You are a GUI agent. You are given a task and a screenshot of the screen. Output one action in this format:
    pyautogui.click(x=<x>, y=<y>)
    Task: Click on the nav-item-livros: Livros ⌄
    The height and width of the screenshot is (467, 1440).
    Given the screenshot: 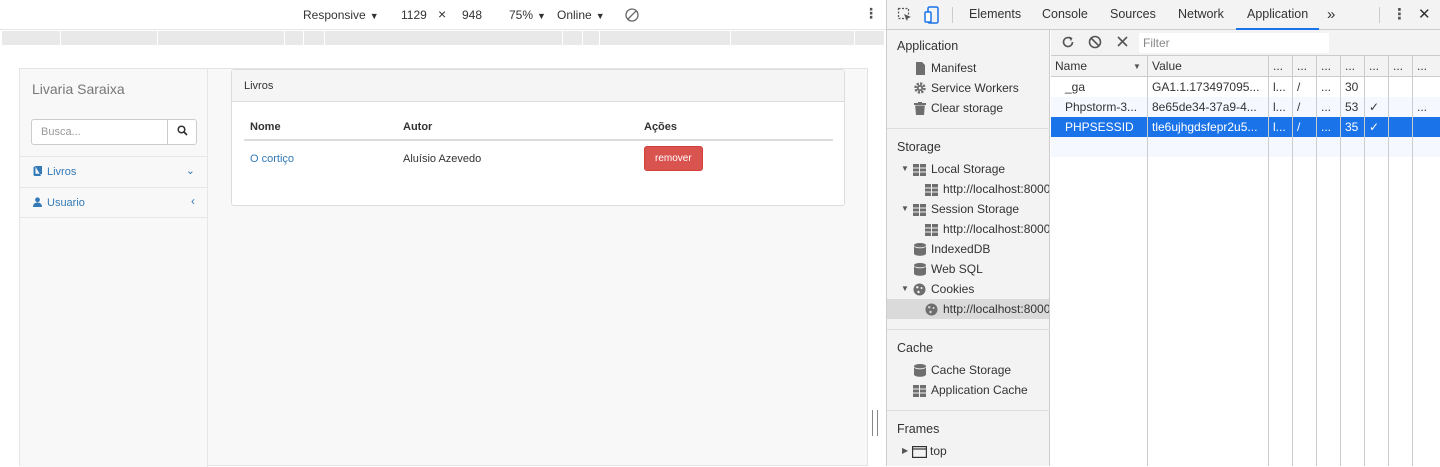 What is the action you would take?
    pyautogui.click(x=113, y=171)
    